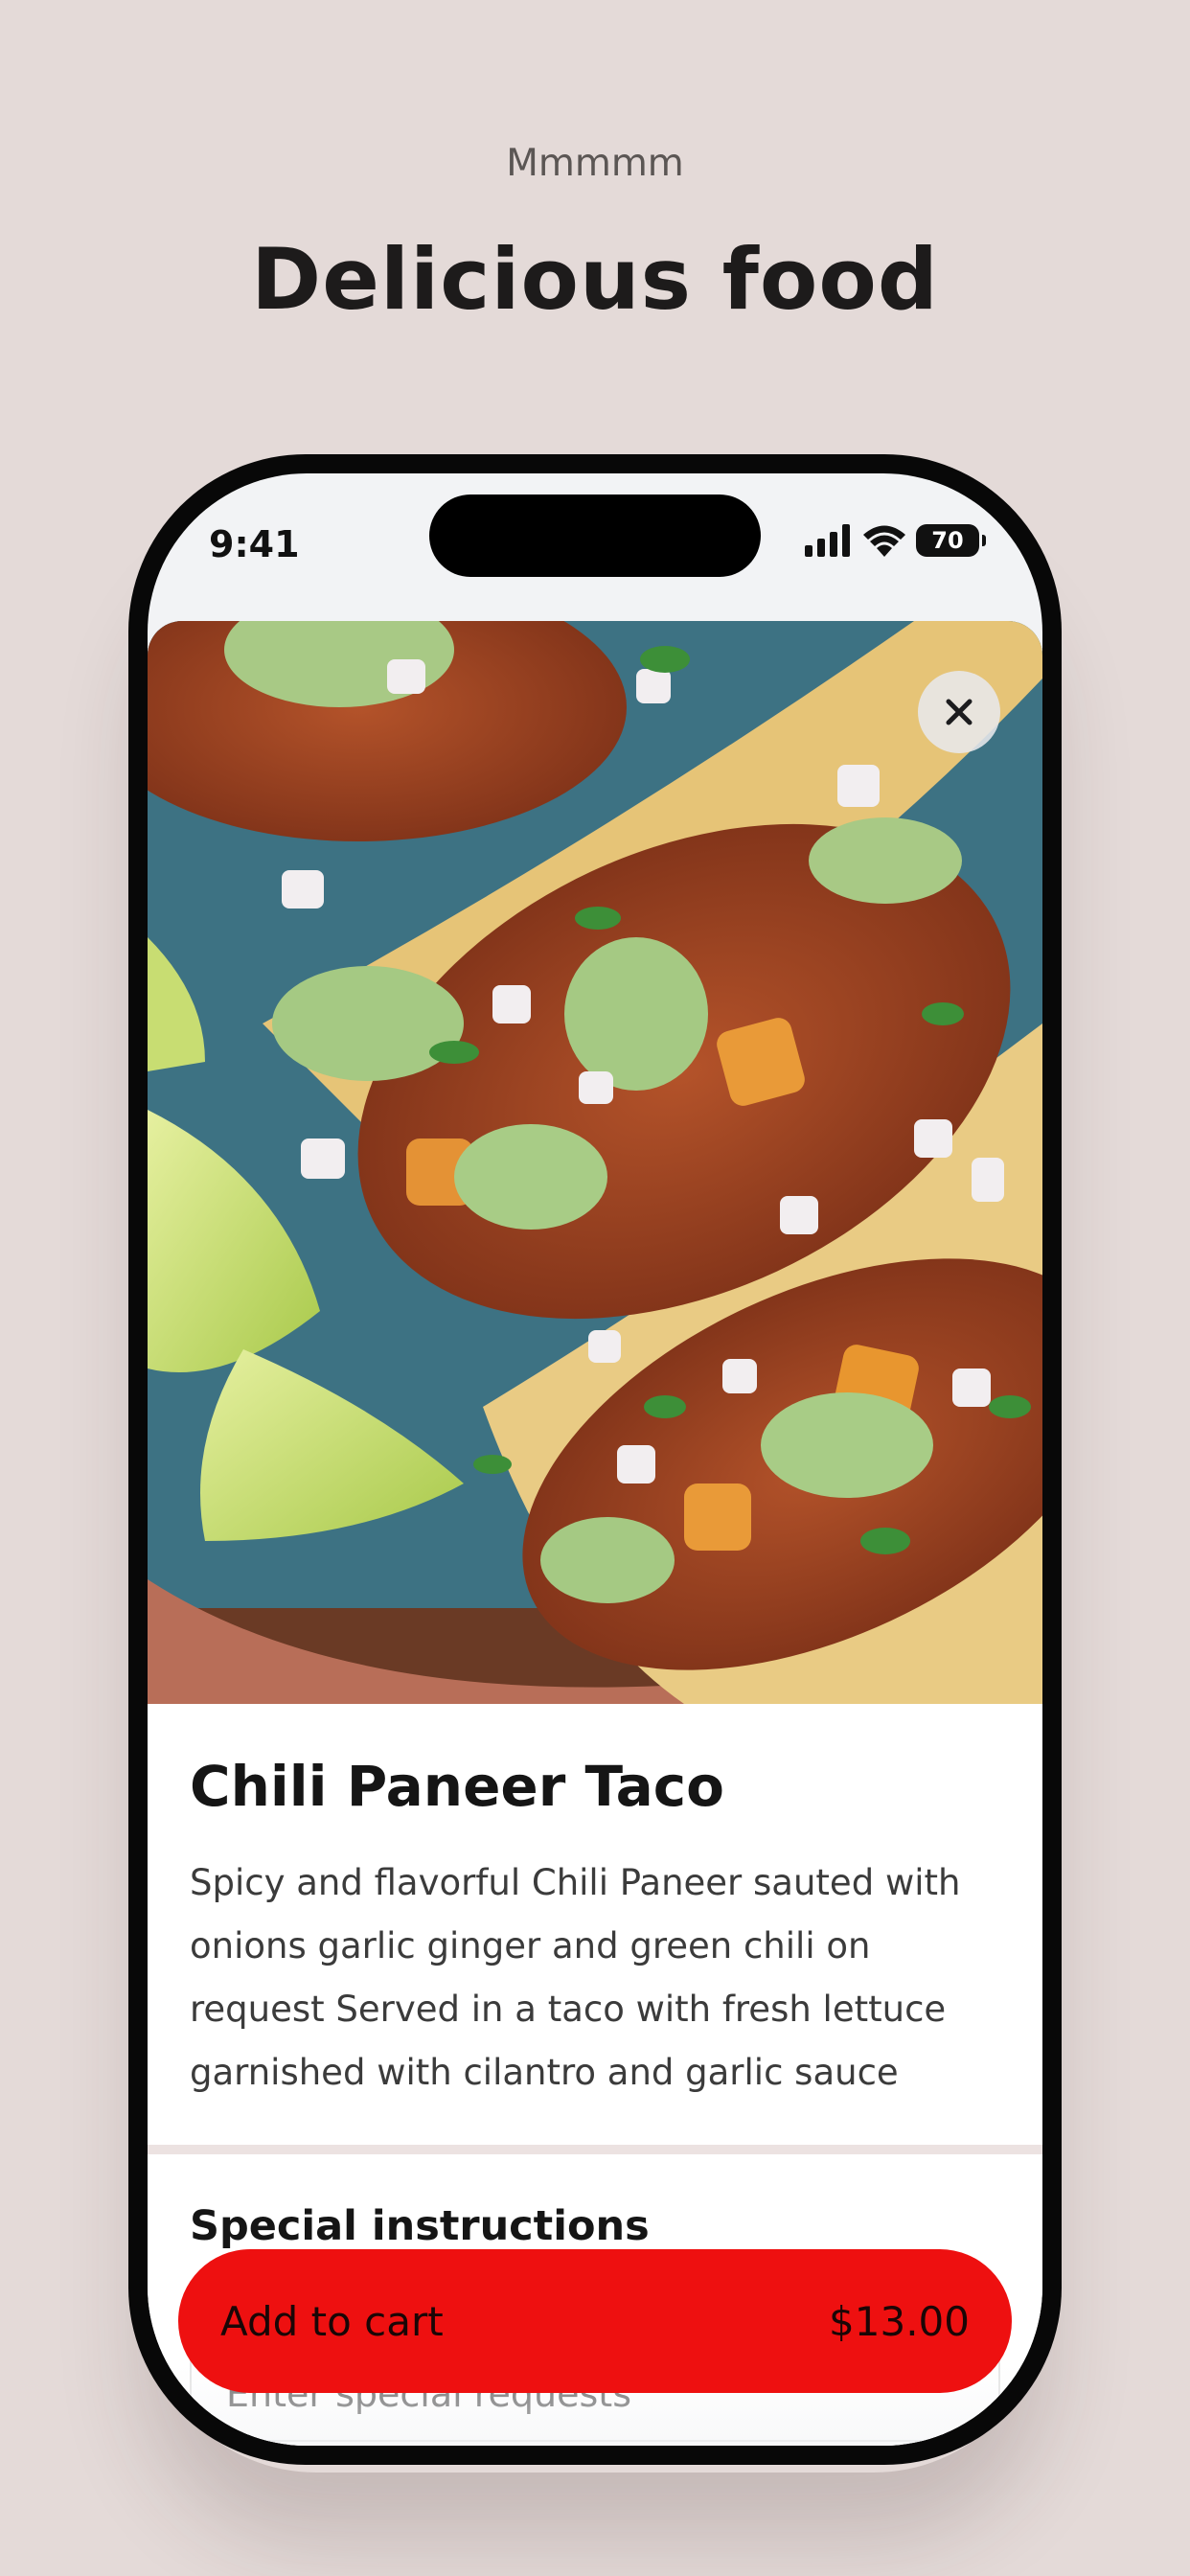 The image size is (1190, 2576). Describe the element at coordinates (420, 2226) in the screenshot. I see `special-instructions-title: Special instructions` at that location.